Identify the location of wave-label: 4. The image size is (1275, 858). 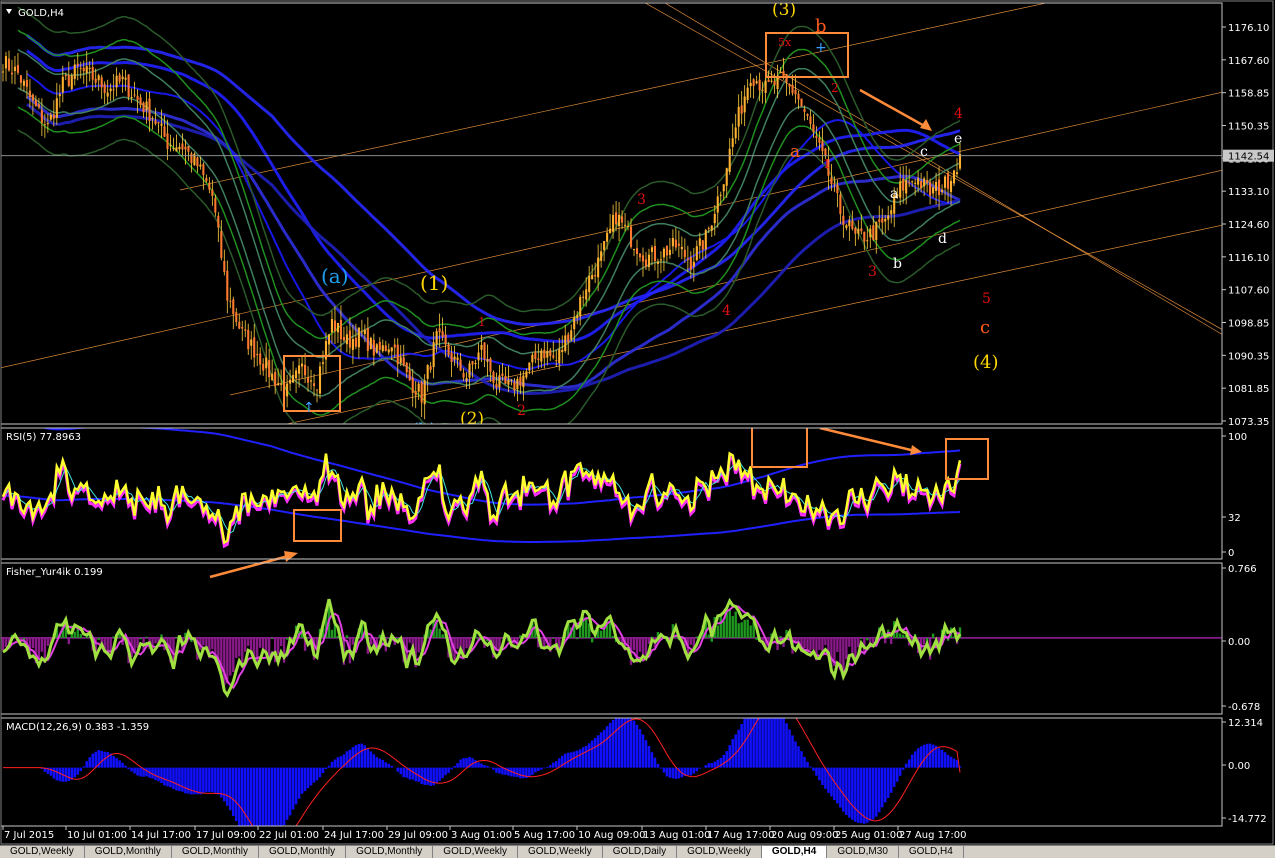
(958, 114).